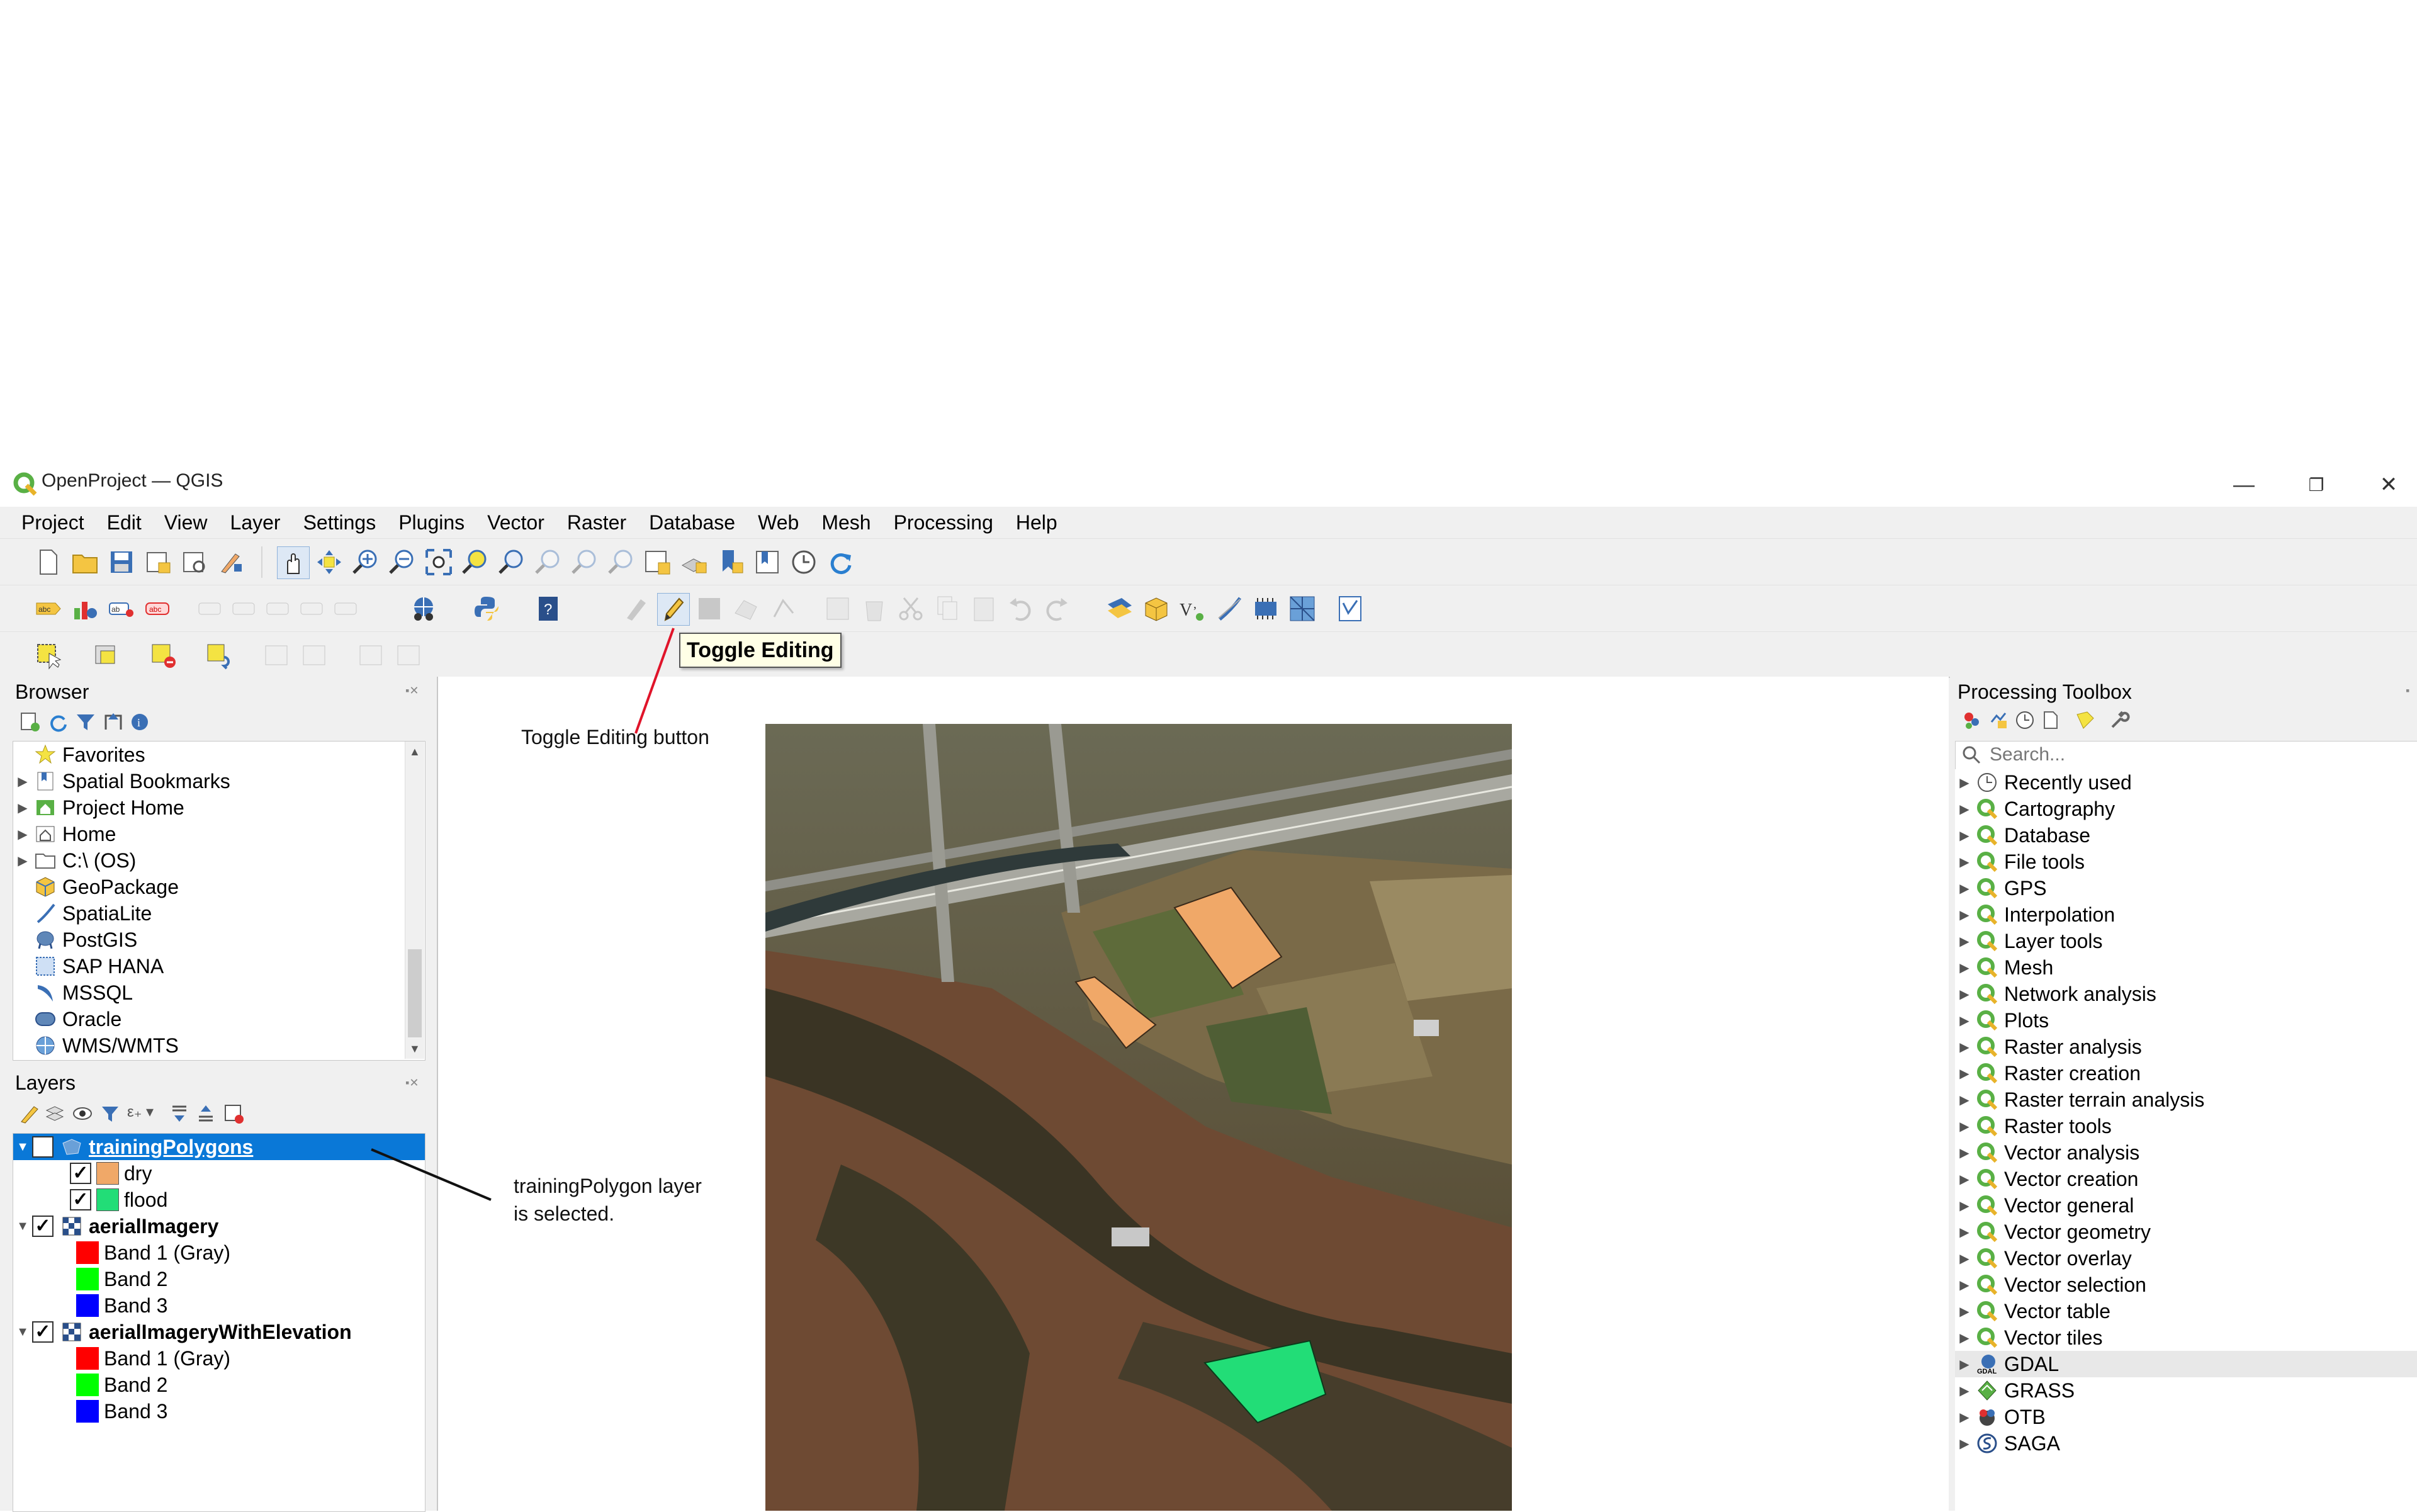  Describe the element at coordinates (347, 608) in the screenshot. I see `callout-icon` at that location.